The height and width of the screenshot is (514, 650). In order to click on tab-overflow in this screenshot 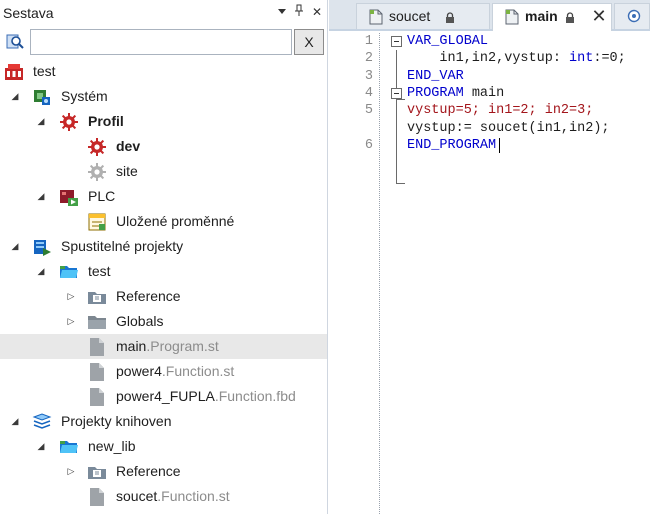, I will do `click(632, 16)`.